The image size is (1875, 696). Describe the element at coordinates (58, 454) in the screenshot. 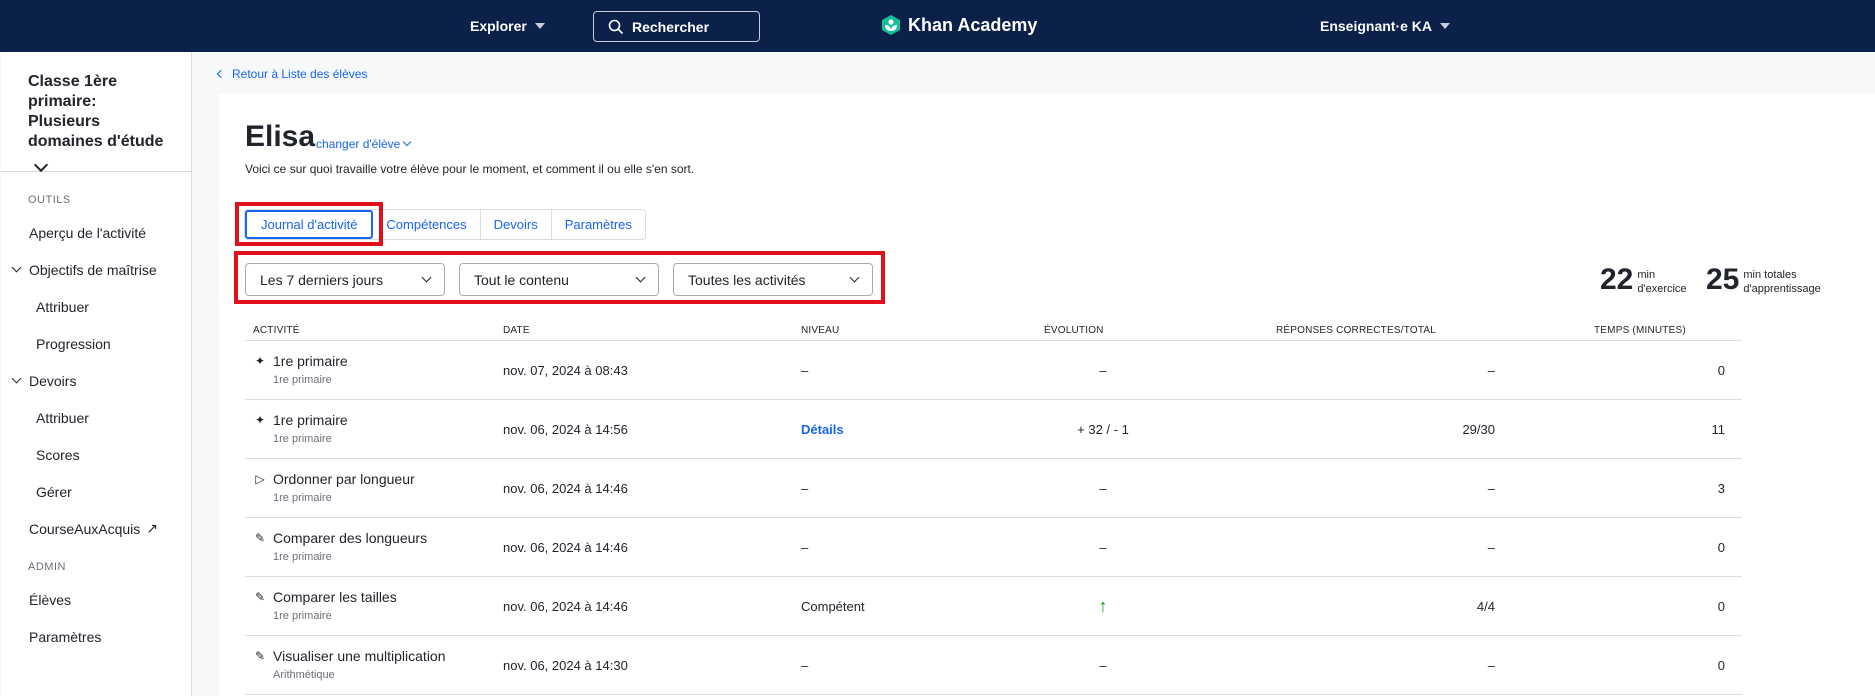

I see `sidebar-item-label: Scores` at that location.